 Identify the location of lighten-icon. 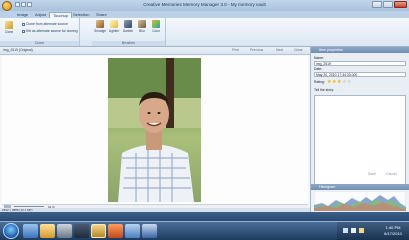
(114, 24).